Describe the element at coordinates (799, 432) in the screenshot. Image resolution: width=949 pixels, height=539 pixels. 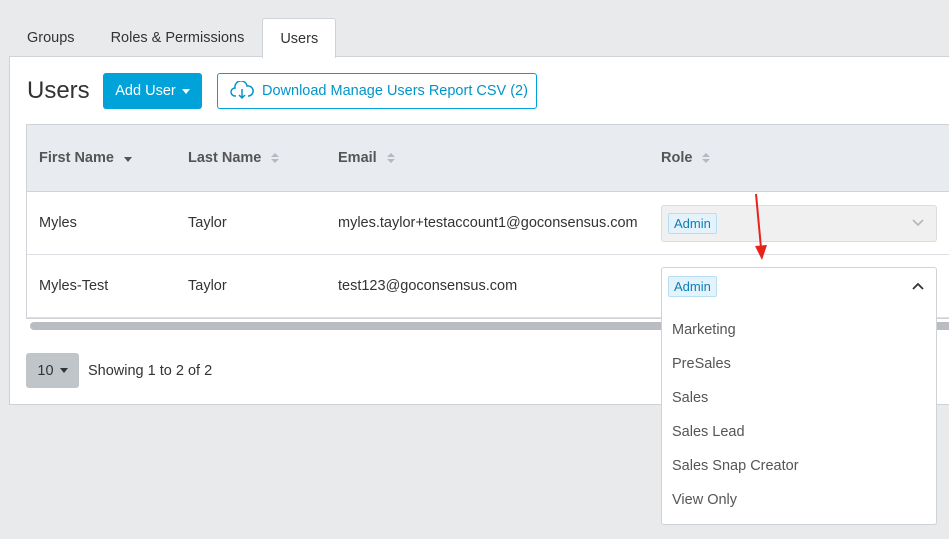
I see `role-option-sales-lead: Sales Lead` at that location.